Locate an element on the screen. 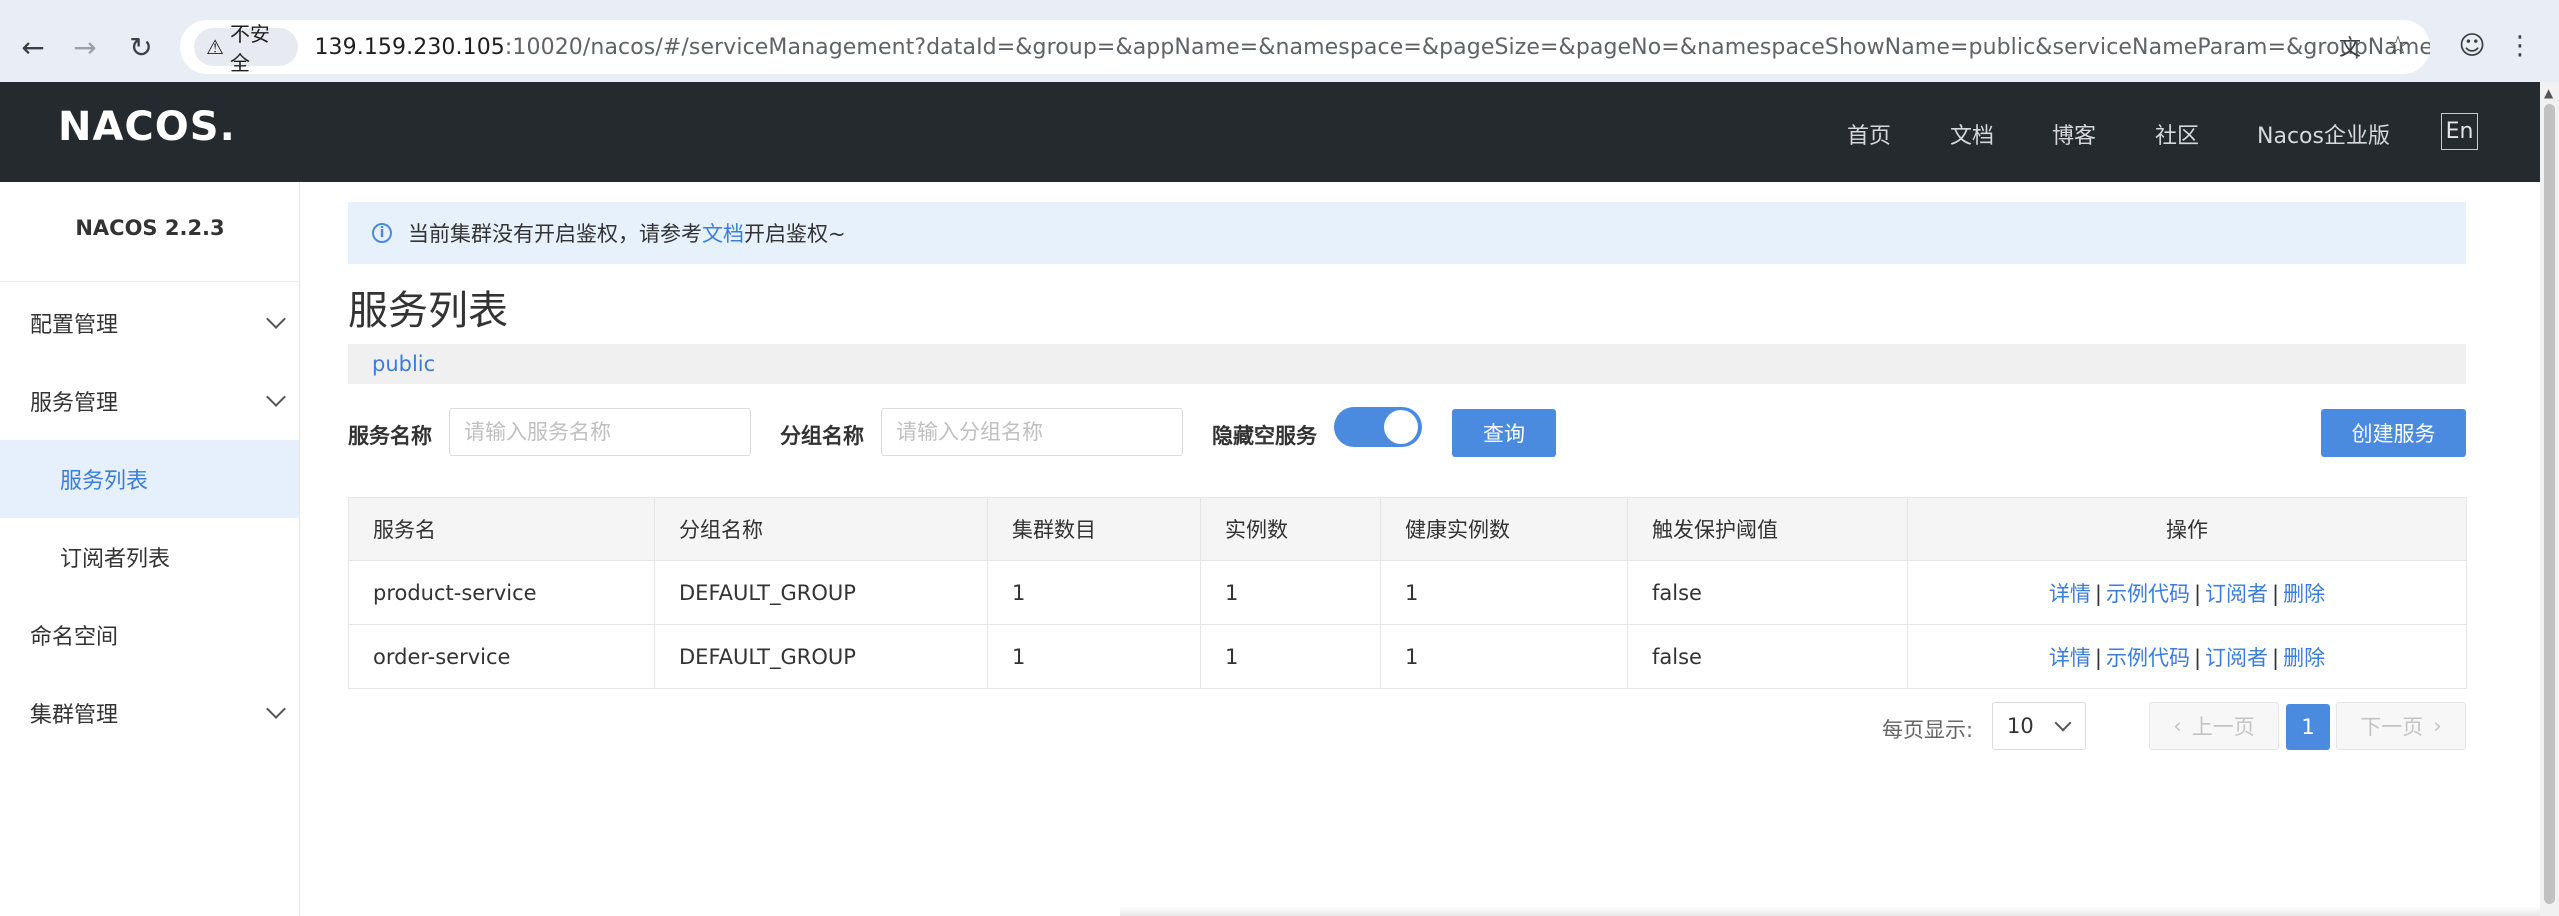  security-chip: ⚠ 不安全 is located at coordinates (246, 48).